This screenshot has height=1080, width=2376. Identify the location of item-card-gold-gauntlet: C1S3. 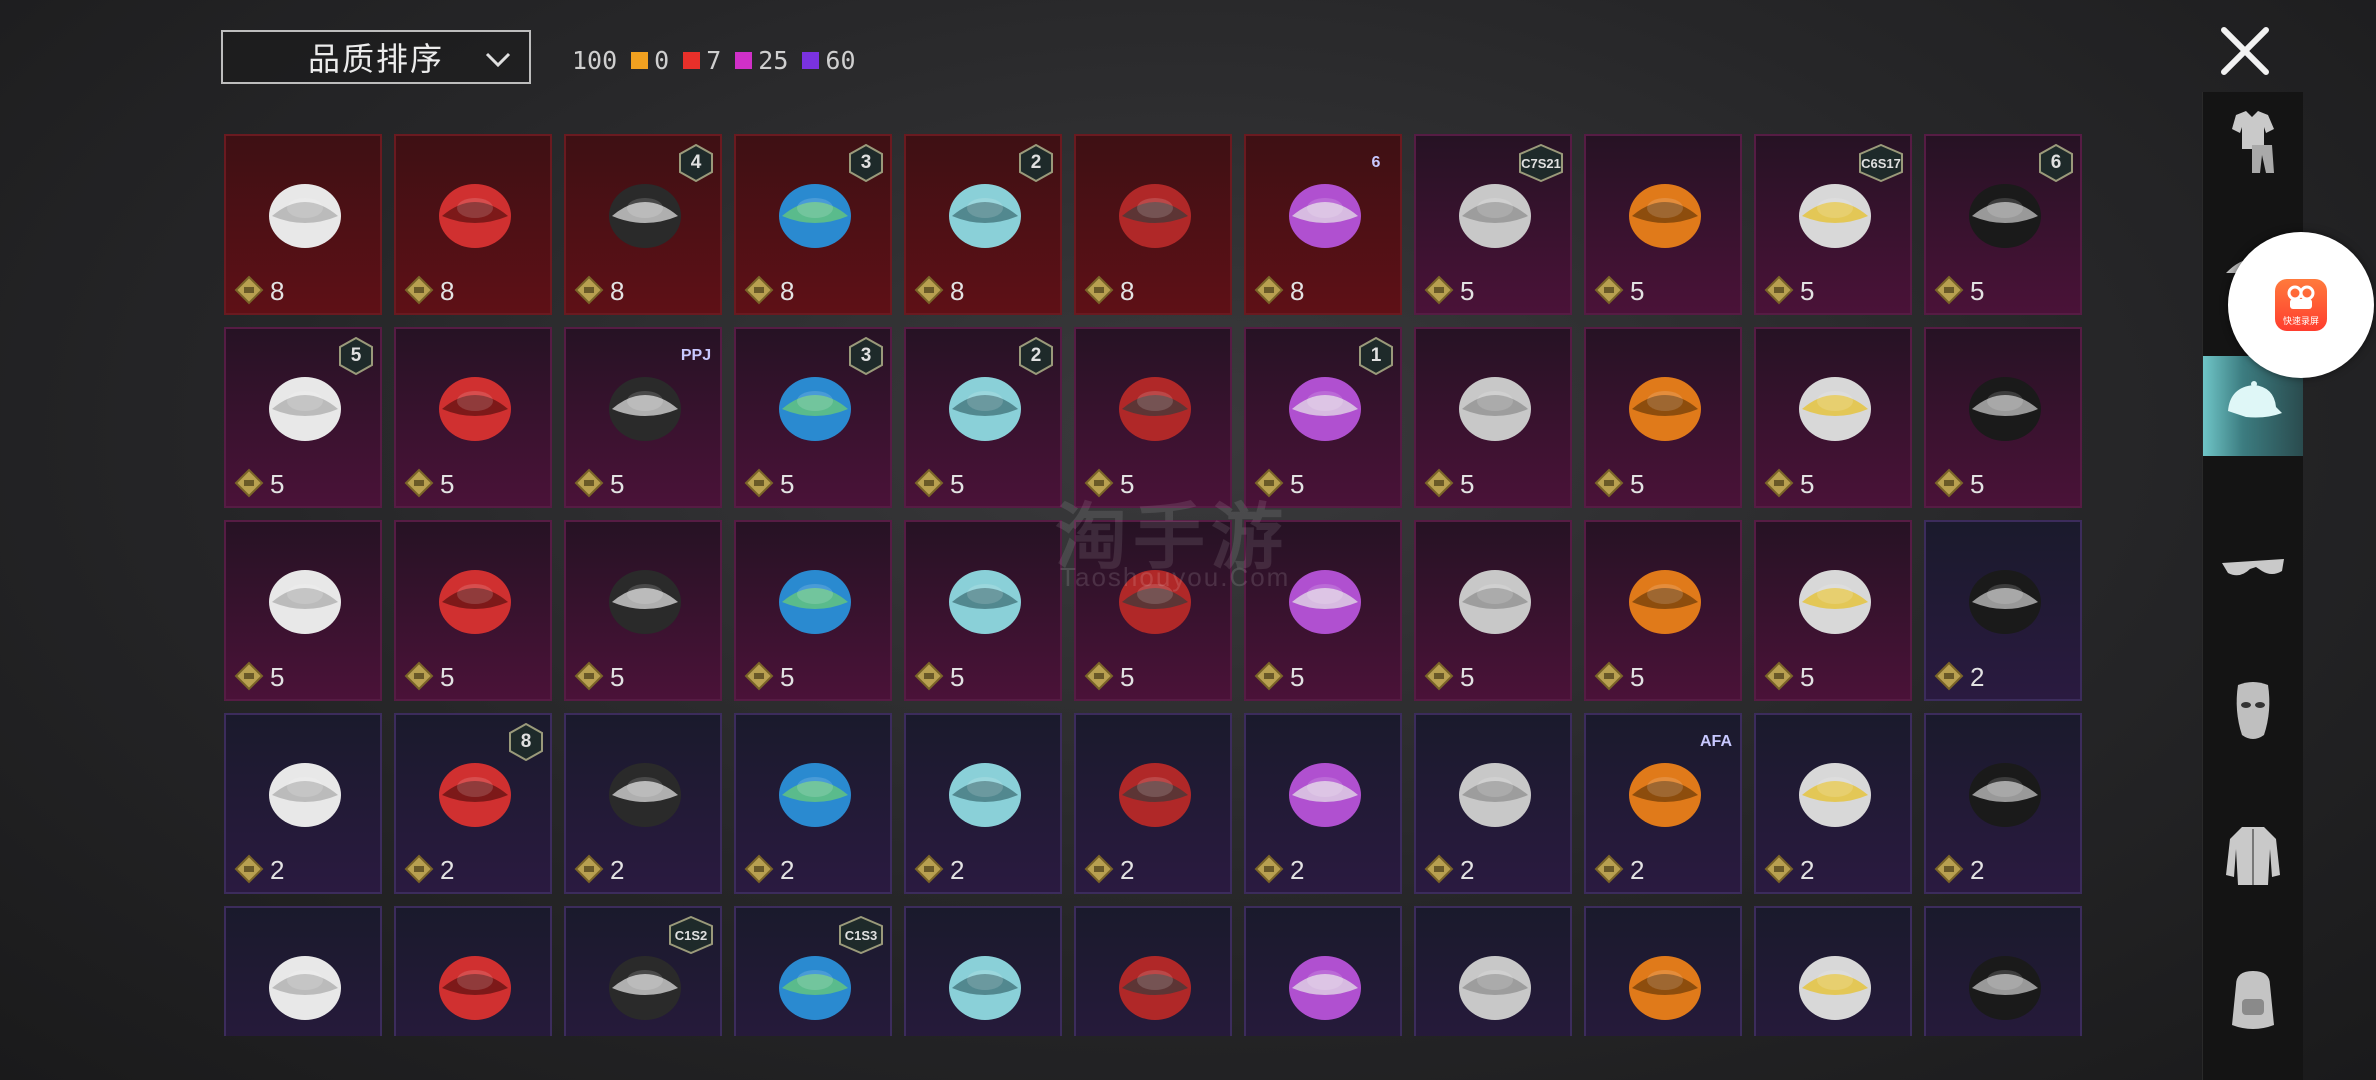
(813, 971).